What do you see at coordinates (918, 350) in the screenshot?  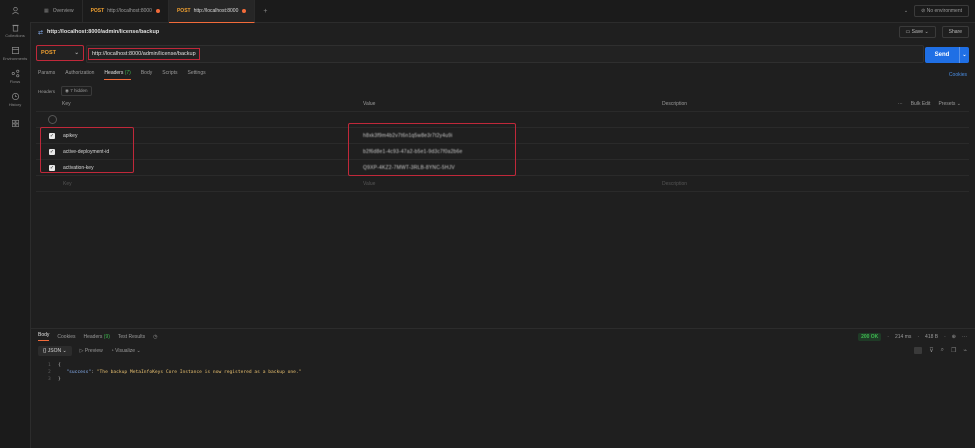 I see `wrap-lines-icon` at bounding box center [918, 350].